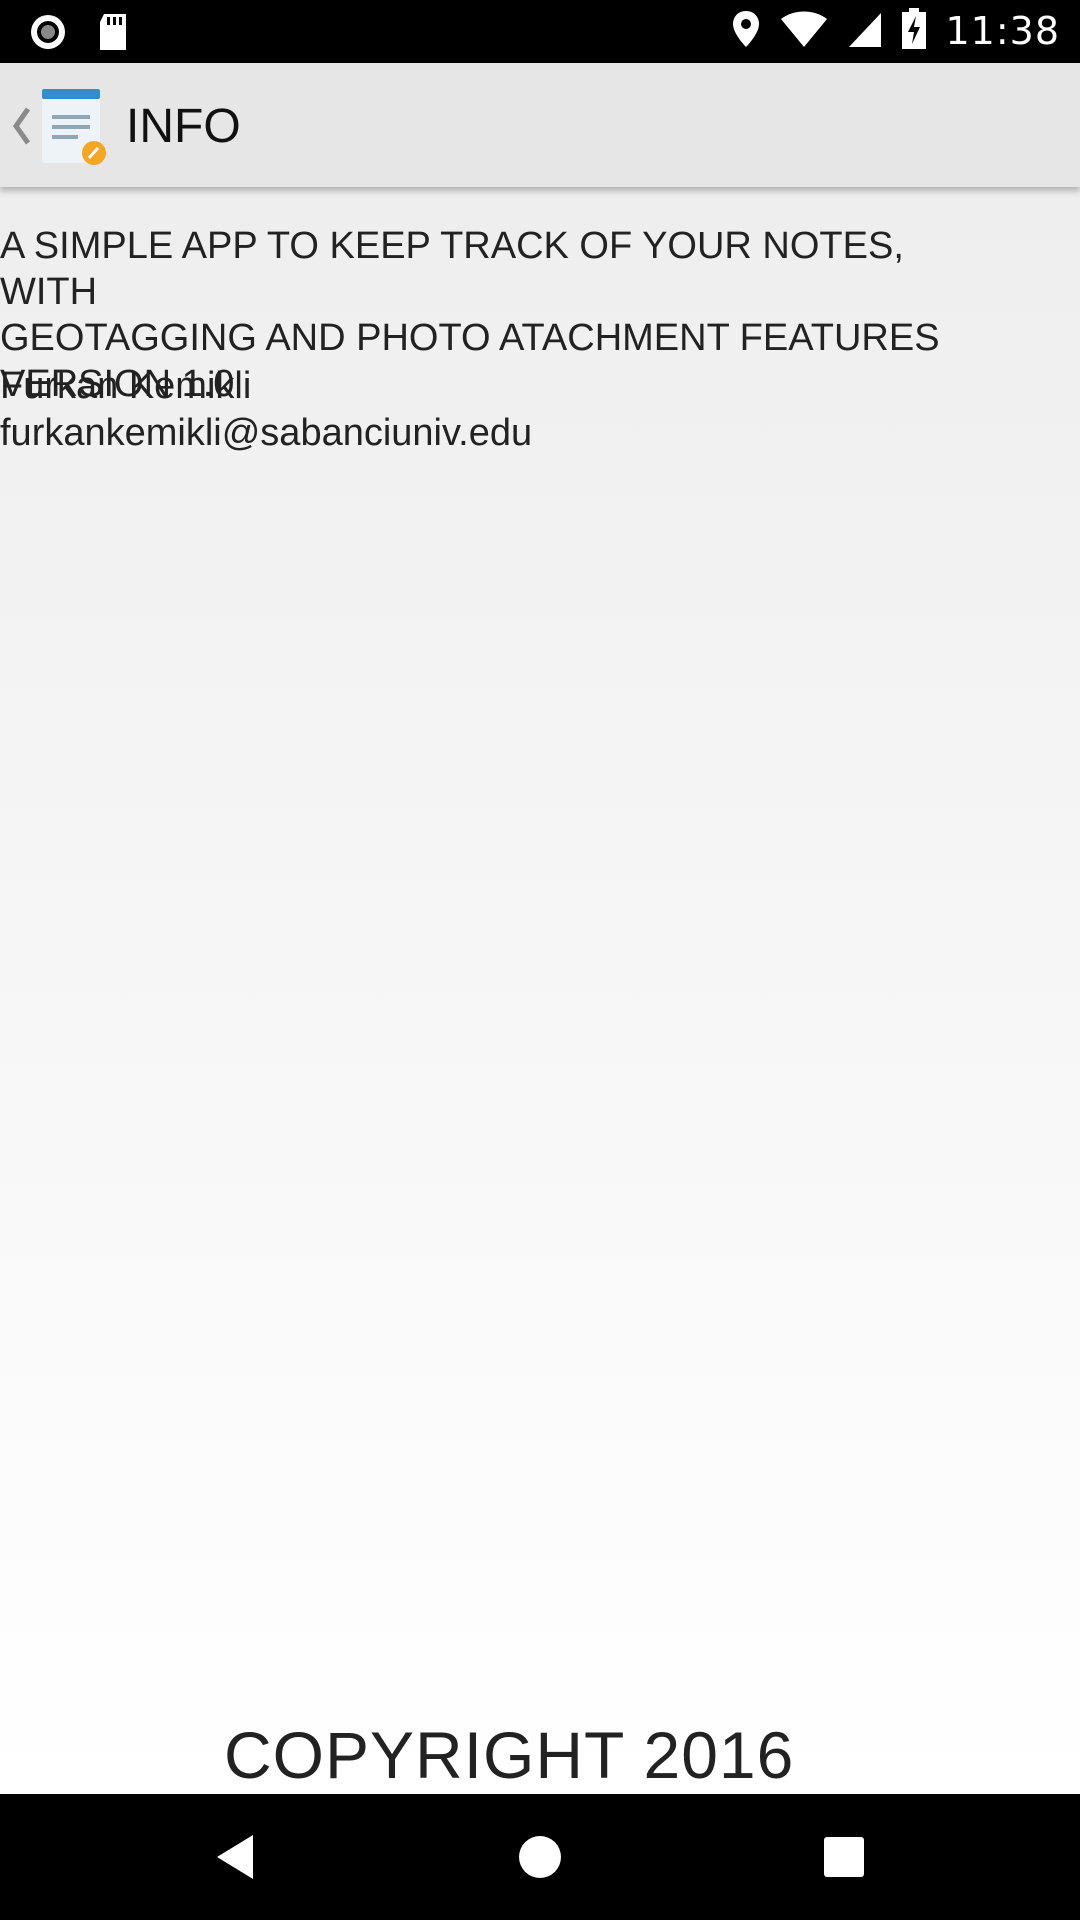  Describe the element at coordinates (235, 1857) in the screenshot. I see `back-icon` at that location.